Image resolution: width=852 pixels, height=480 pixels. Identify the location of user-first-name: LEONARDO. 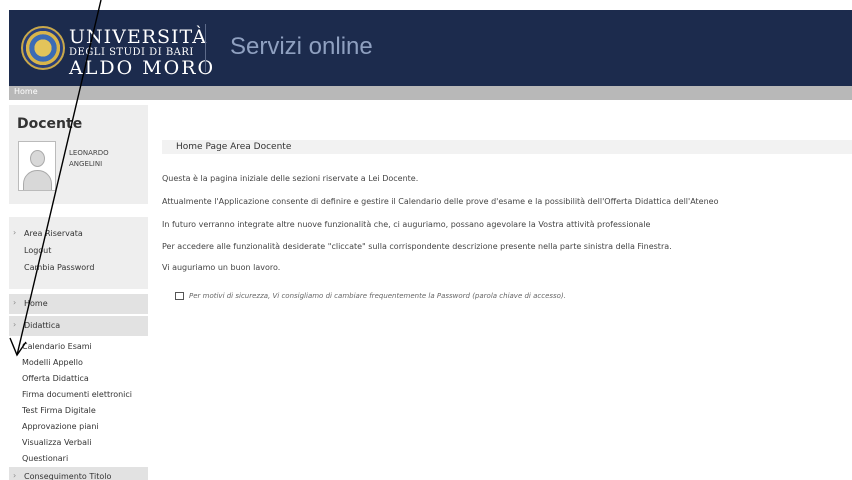
(89, 153).